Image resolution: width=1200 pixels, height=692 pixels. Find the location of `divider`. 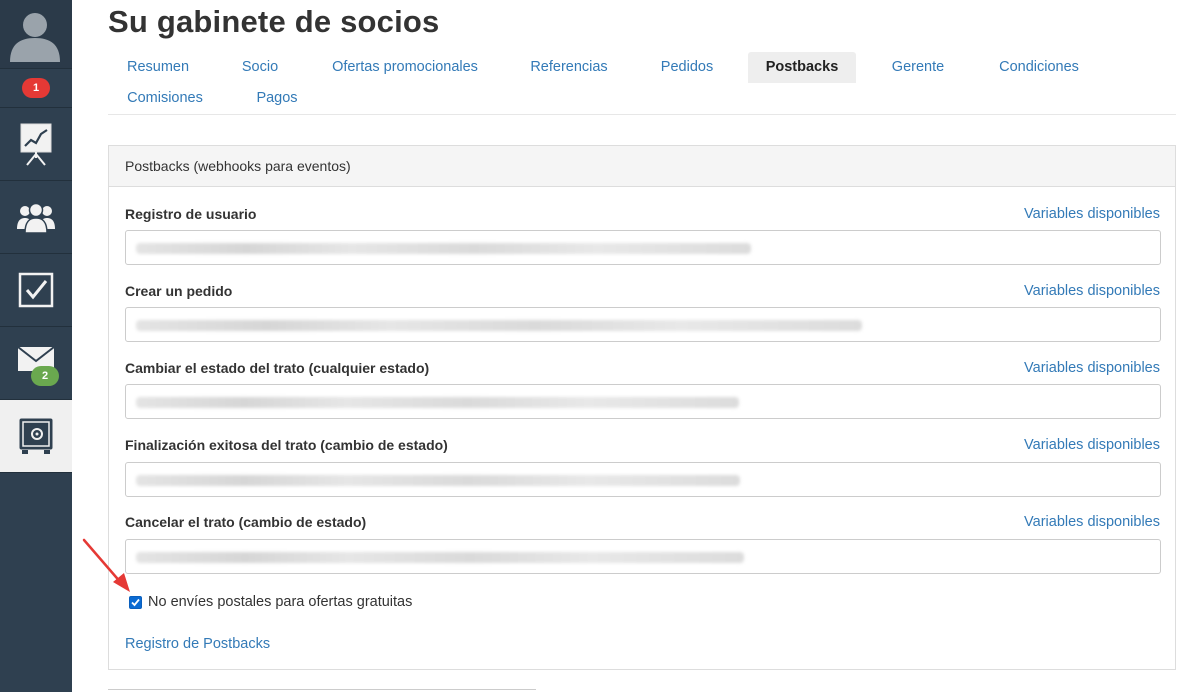

divider is located at coordinates (322, 689).